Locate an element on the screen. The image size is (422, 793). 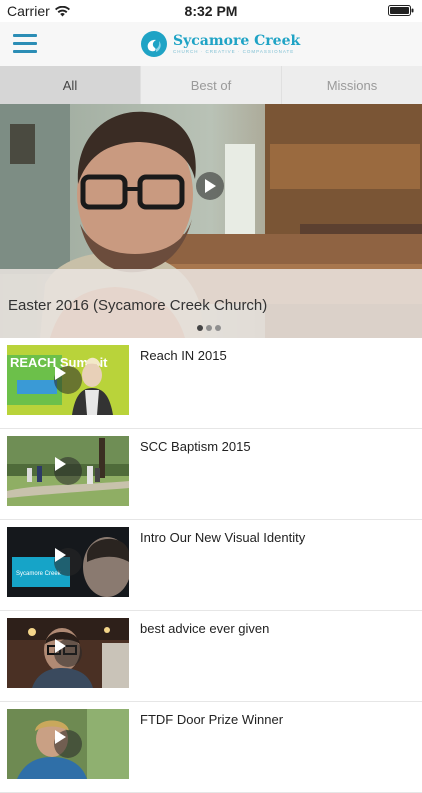
video-thumbnail: REACH Summit is located at coordinates (68, 380).